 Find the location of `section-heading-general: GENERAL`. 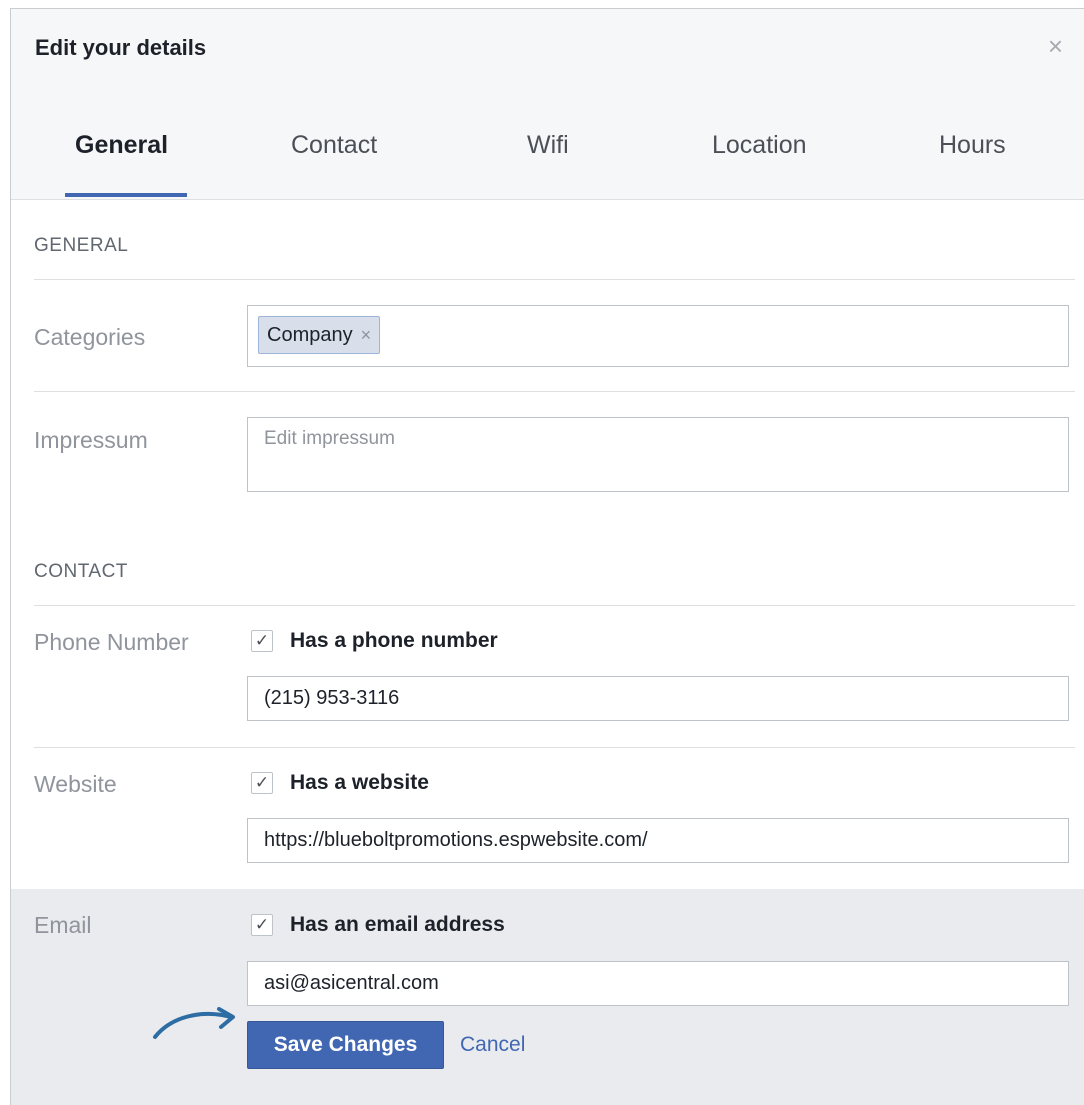

section-heading-general: GENERAL is located at coordinates (81, 245).